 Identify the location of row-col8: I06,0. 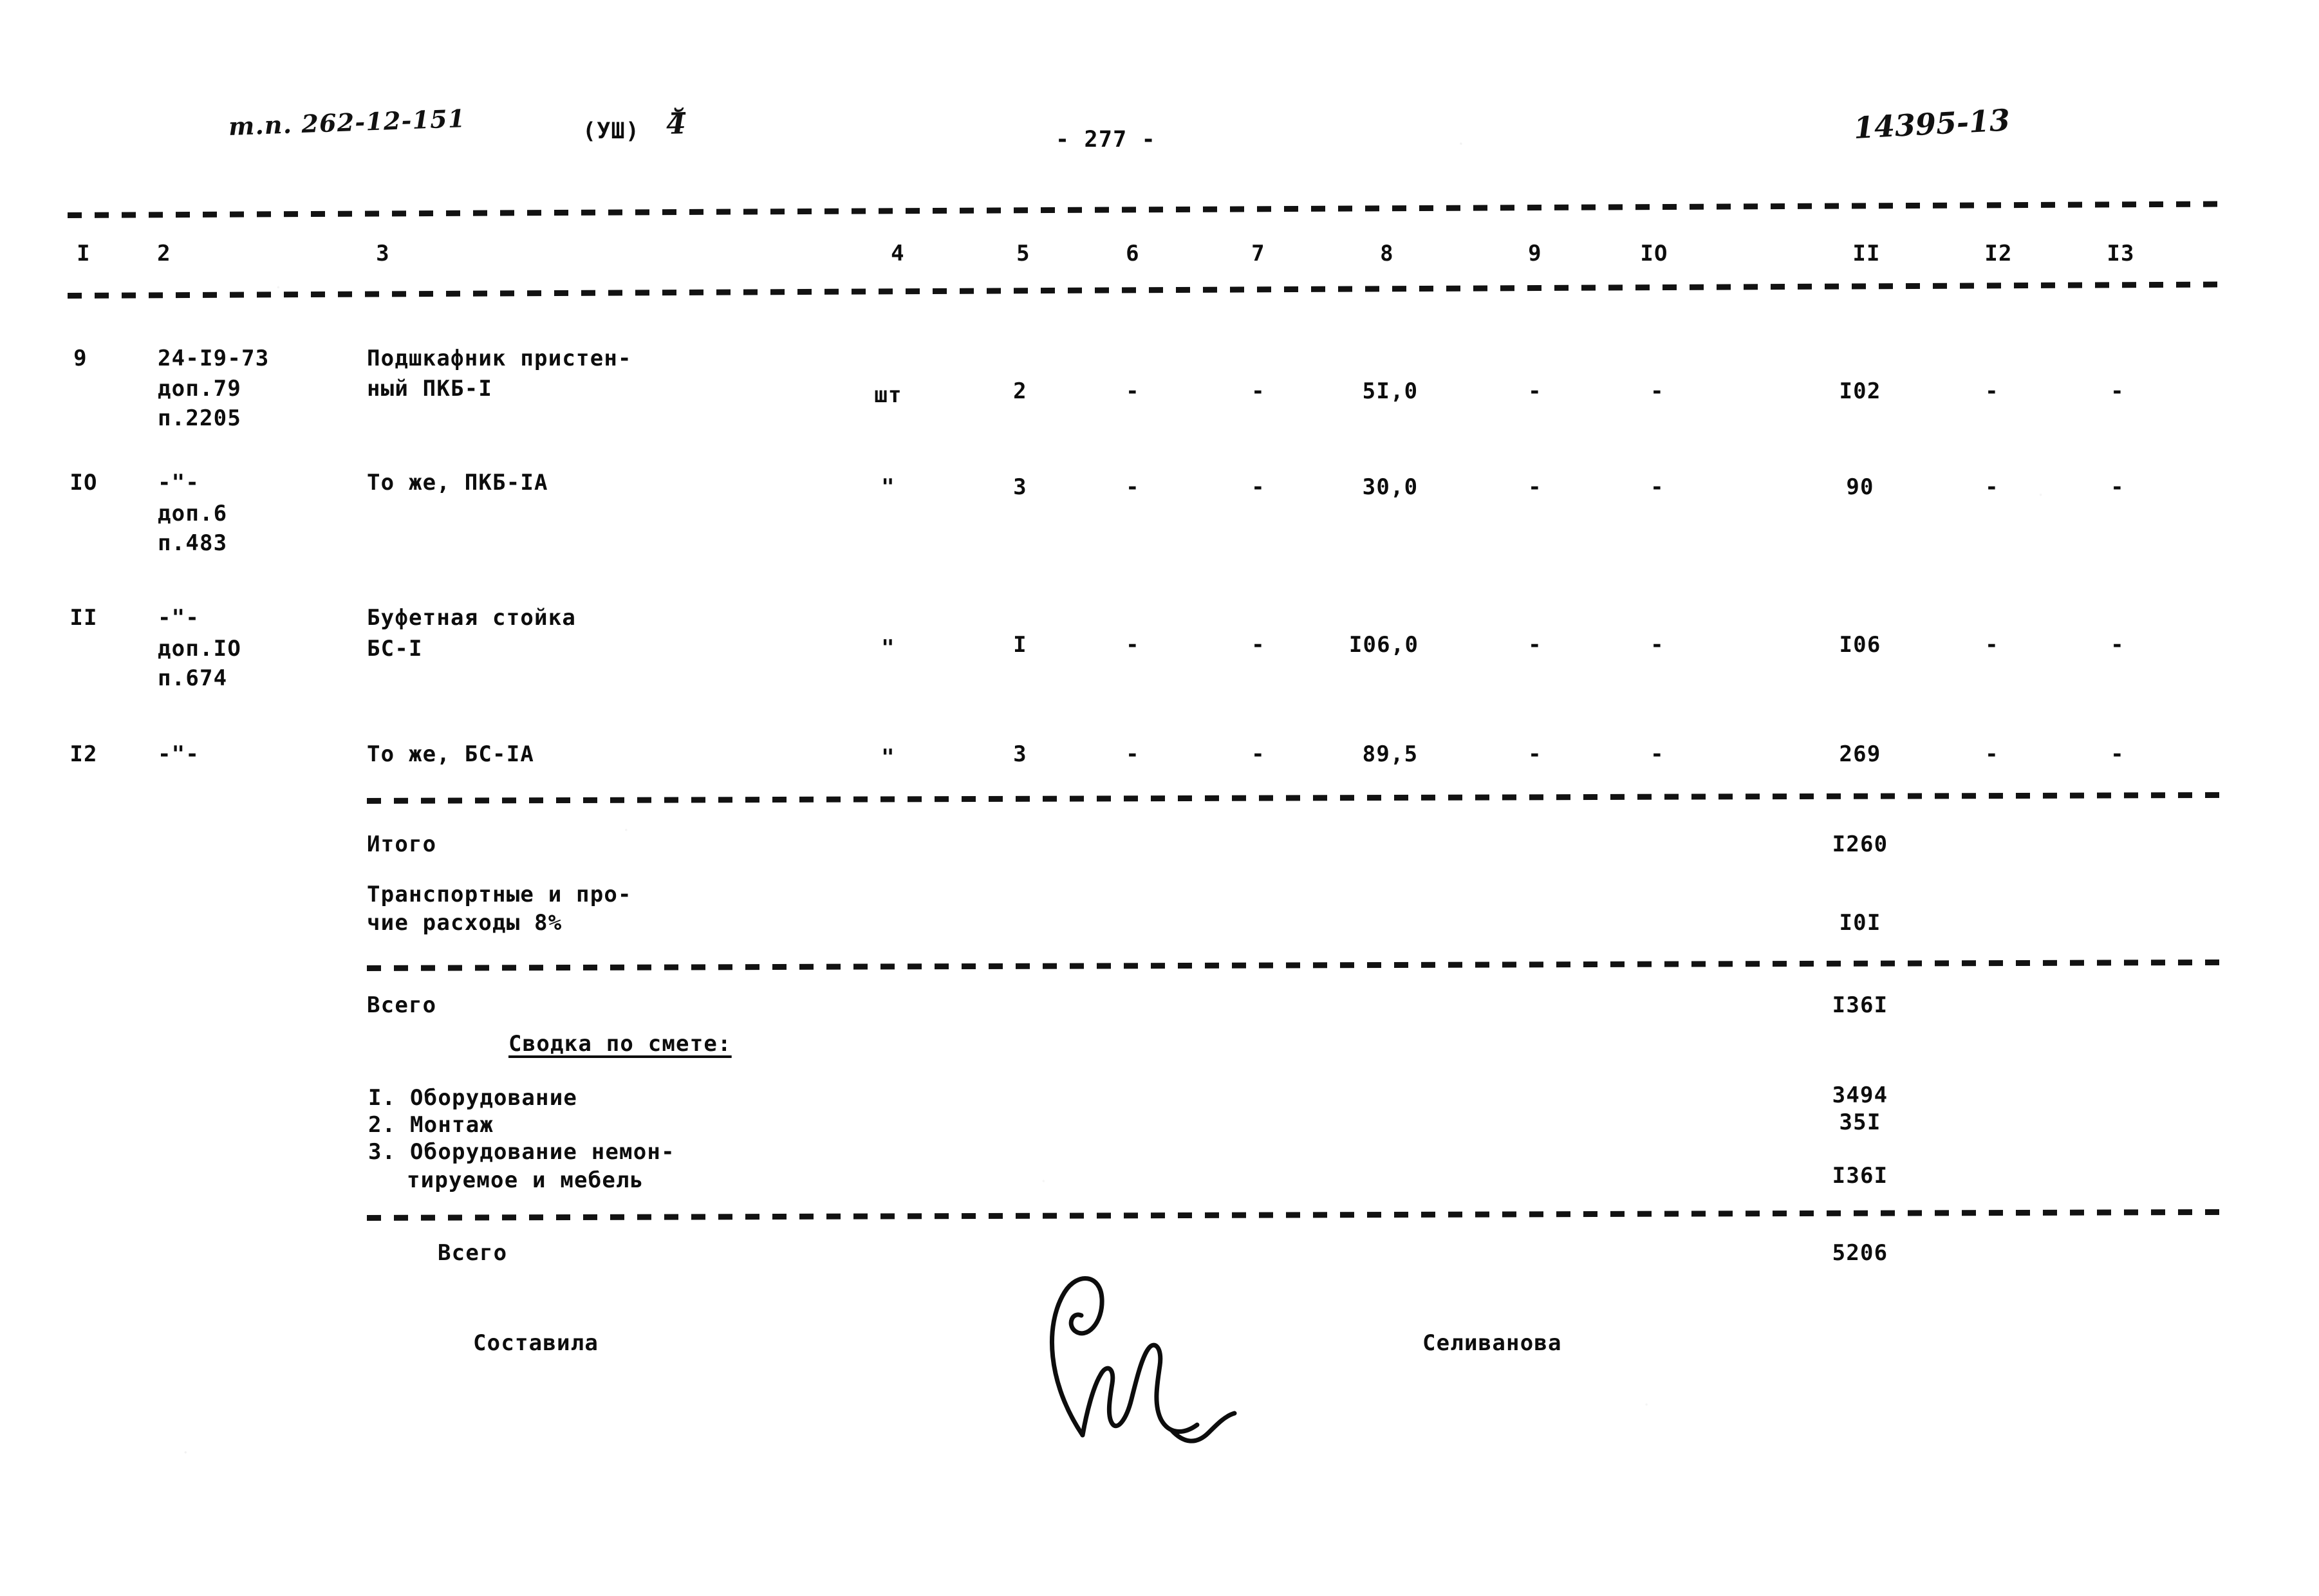
(1383, 645).